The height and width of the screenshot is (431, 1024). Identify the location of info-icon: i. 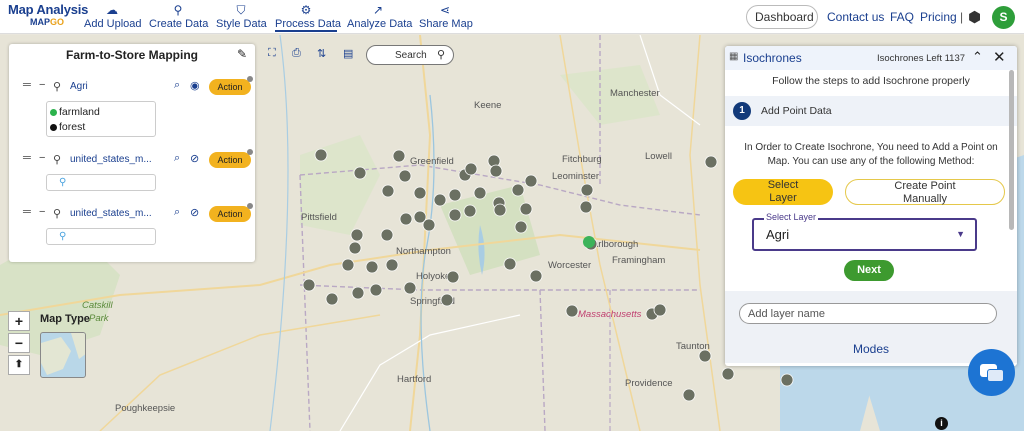
(941, 423).